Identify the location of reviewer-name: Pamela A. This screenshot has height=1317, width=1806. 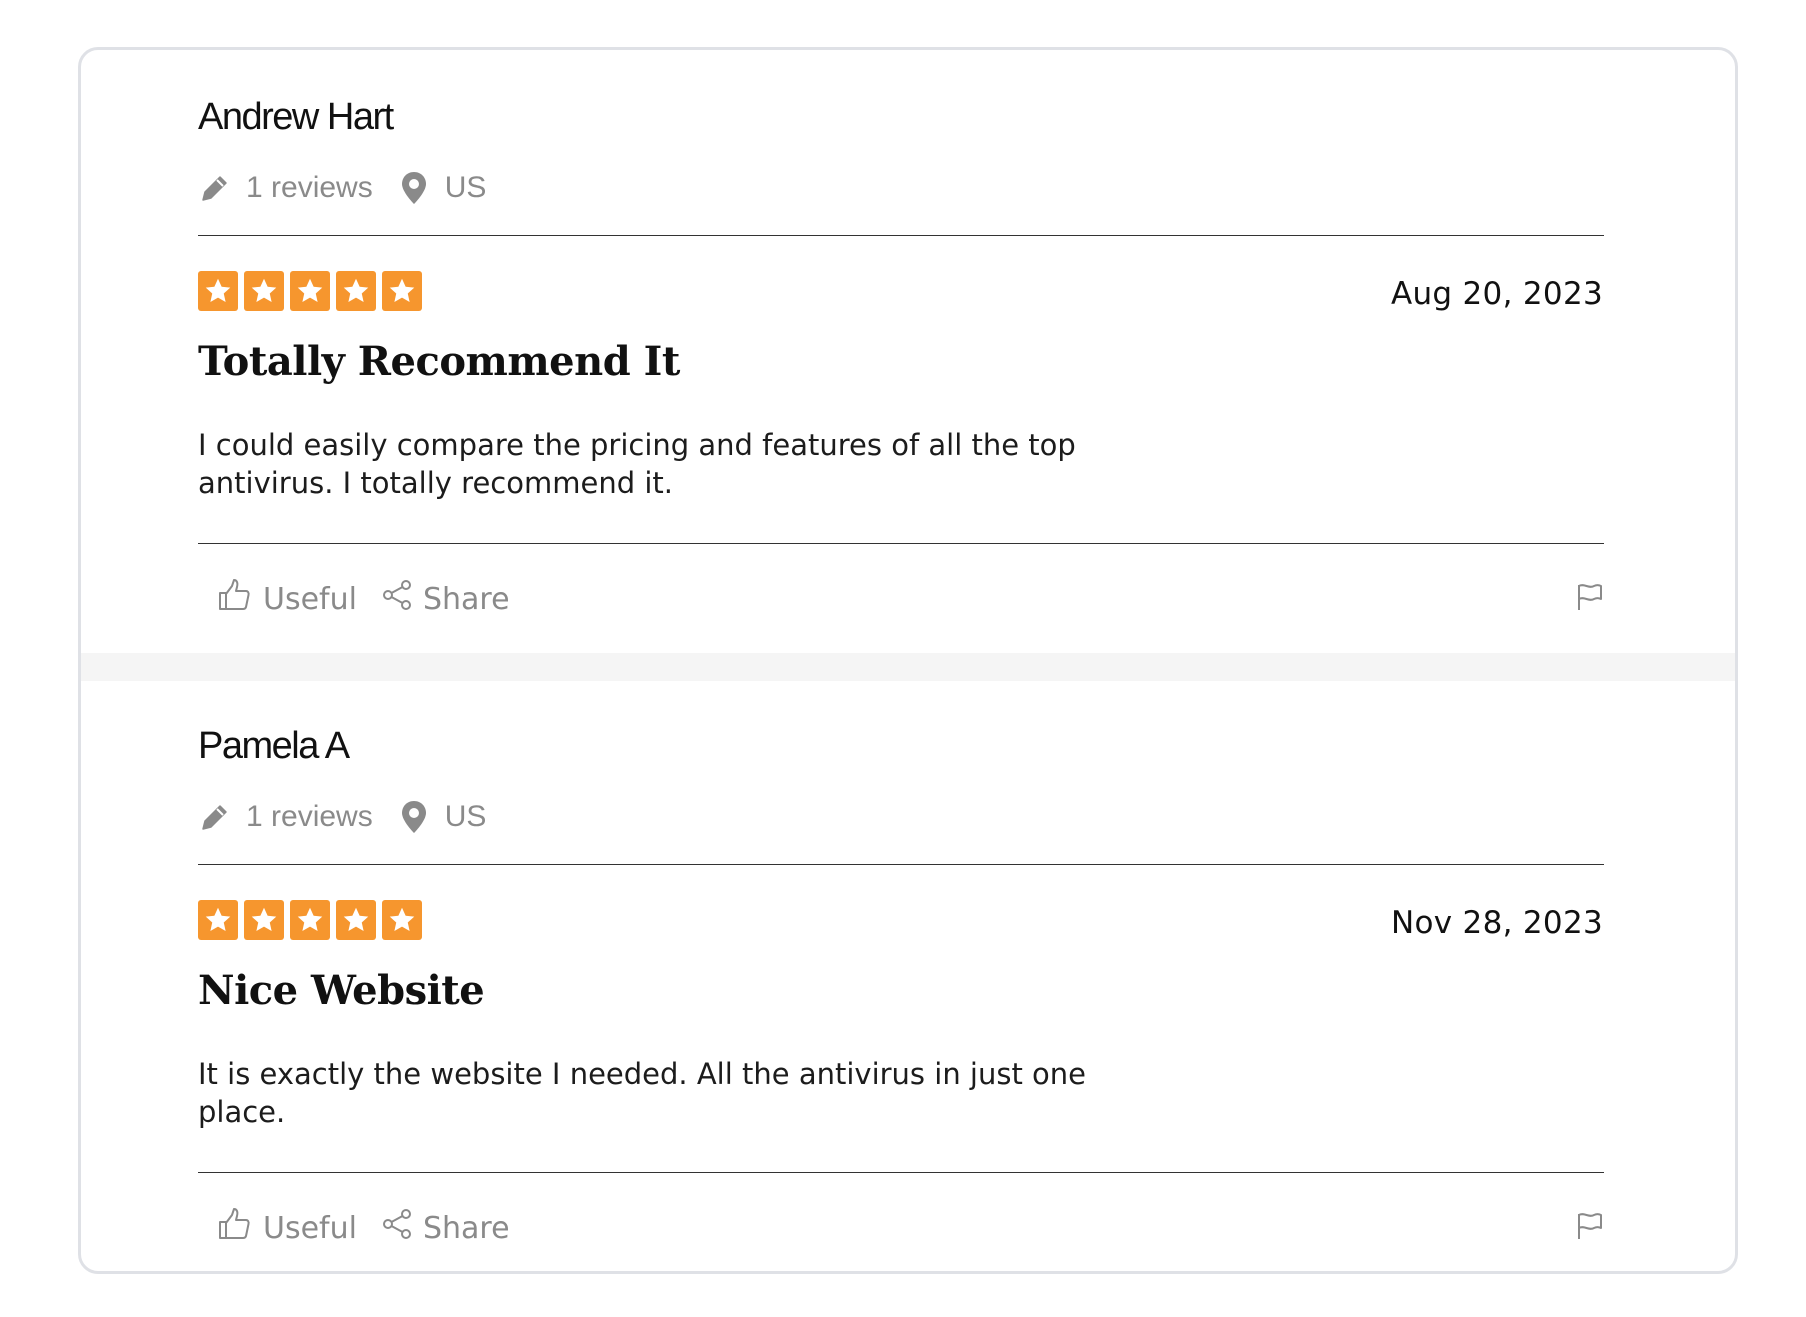
(274, 746).